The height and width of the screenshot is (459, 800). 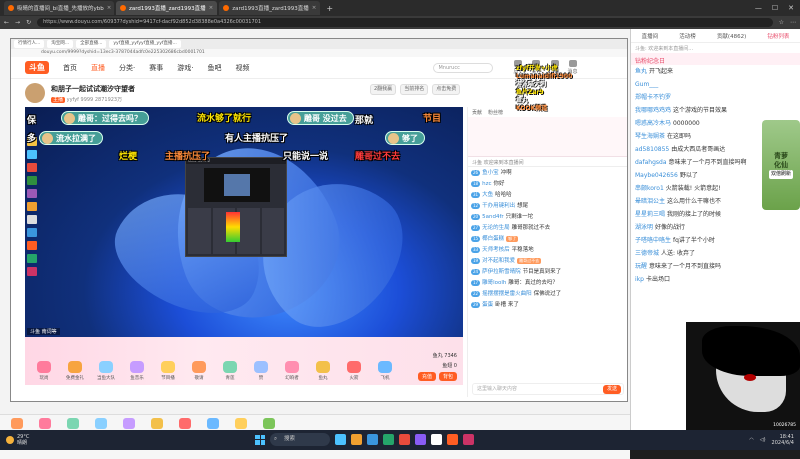 What do you see at coordinates (75, 371) in the screenshot?
I see `gift-item: 免费金礼` at bounding box center [75, 371].